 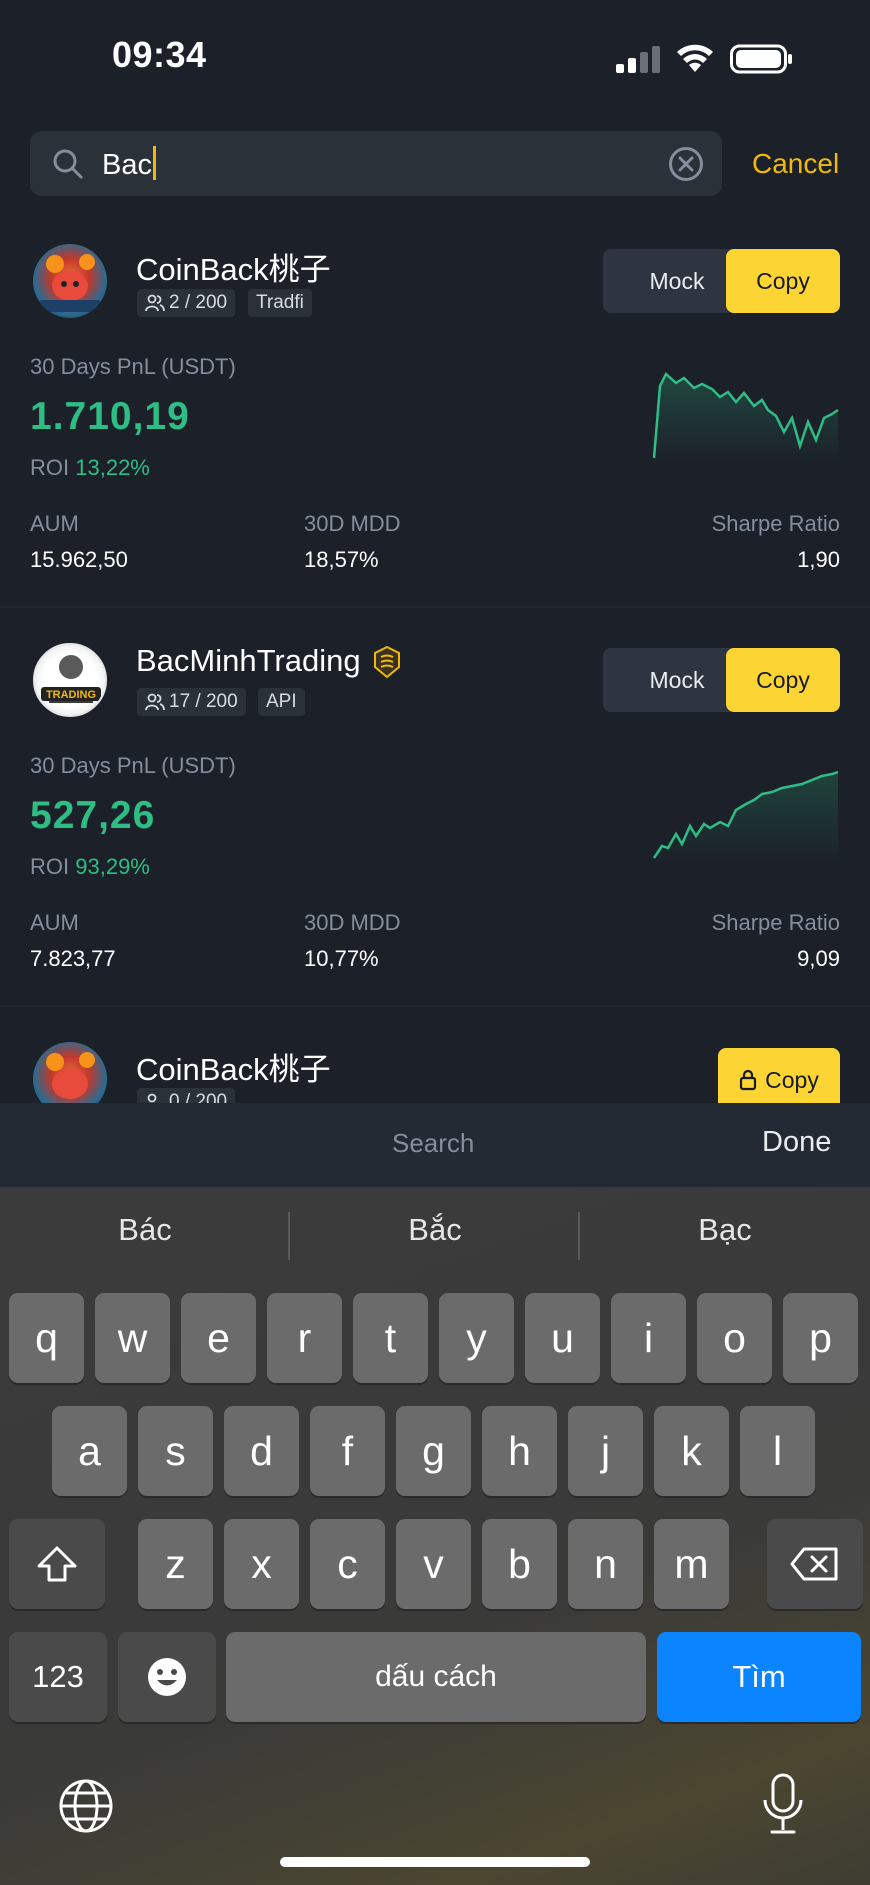 What do you see at coordinates (435, 1056) in the screenshot?
I see `trader-card-partial: CoinBack桃子 0 / 200 Copy` at bounding box center [435, 1056].